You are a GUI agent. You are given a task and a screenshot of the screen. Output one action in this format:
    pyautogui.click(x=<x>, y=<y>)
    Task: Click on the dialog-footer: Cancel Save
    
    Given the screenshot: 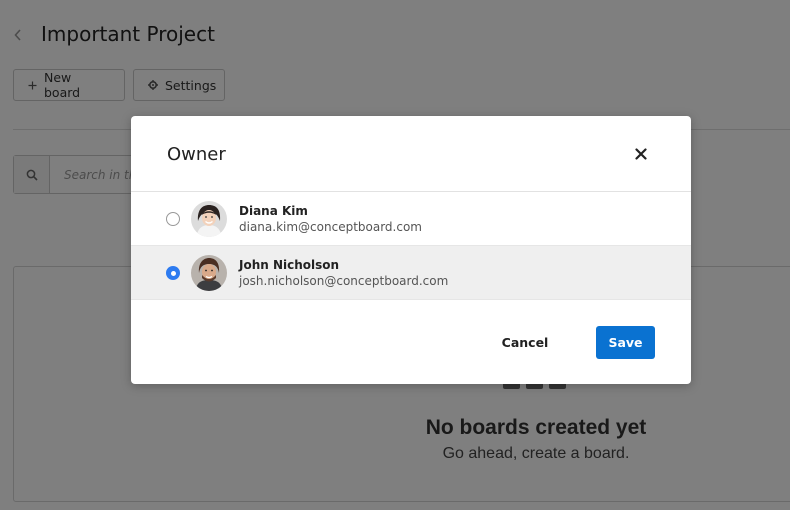 What is the action you would take?
    pyautogui.click(x=411, y=342)
    